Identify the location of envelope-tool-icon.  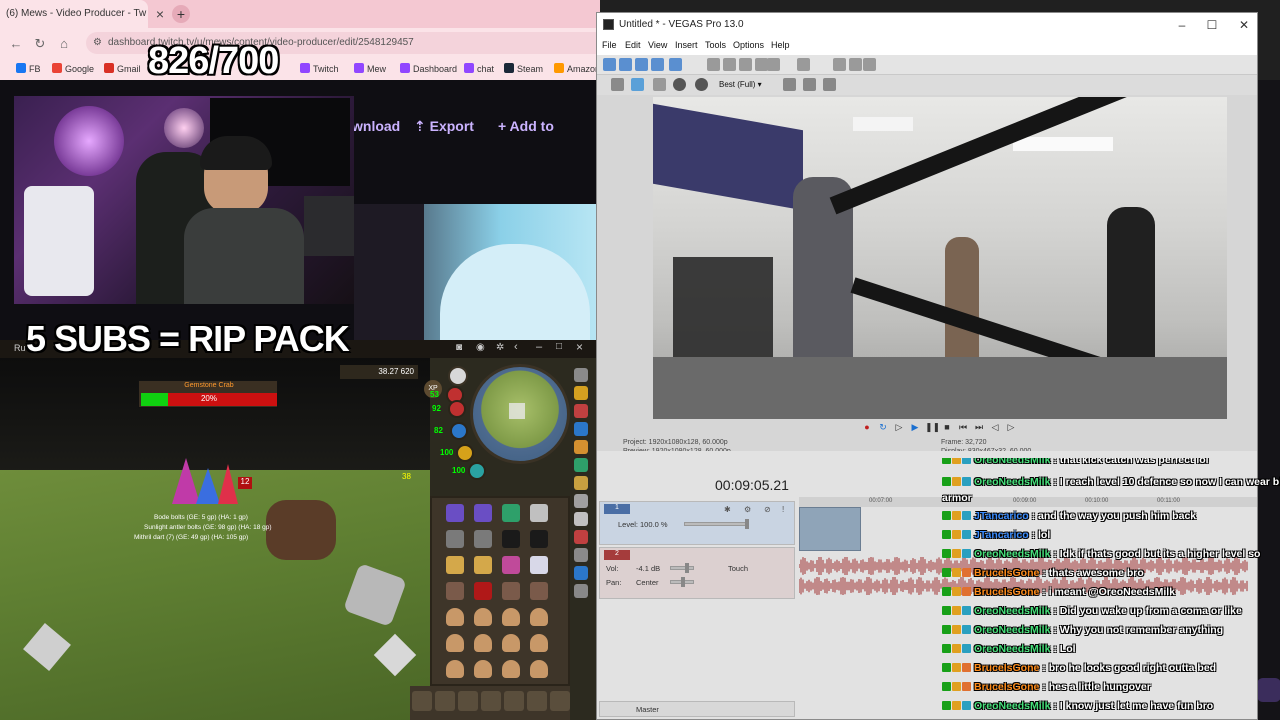
(869, 64).